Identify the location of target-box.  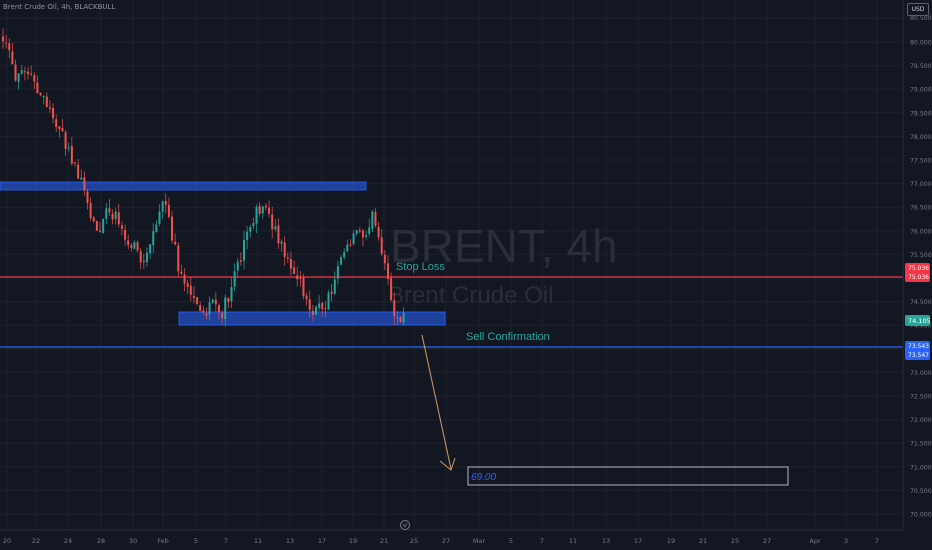
(628, 476).